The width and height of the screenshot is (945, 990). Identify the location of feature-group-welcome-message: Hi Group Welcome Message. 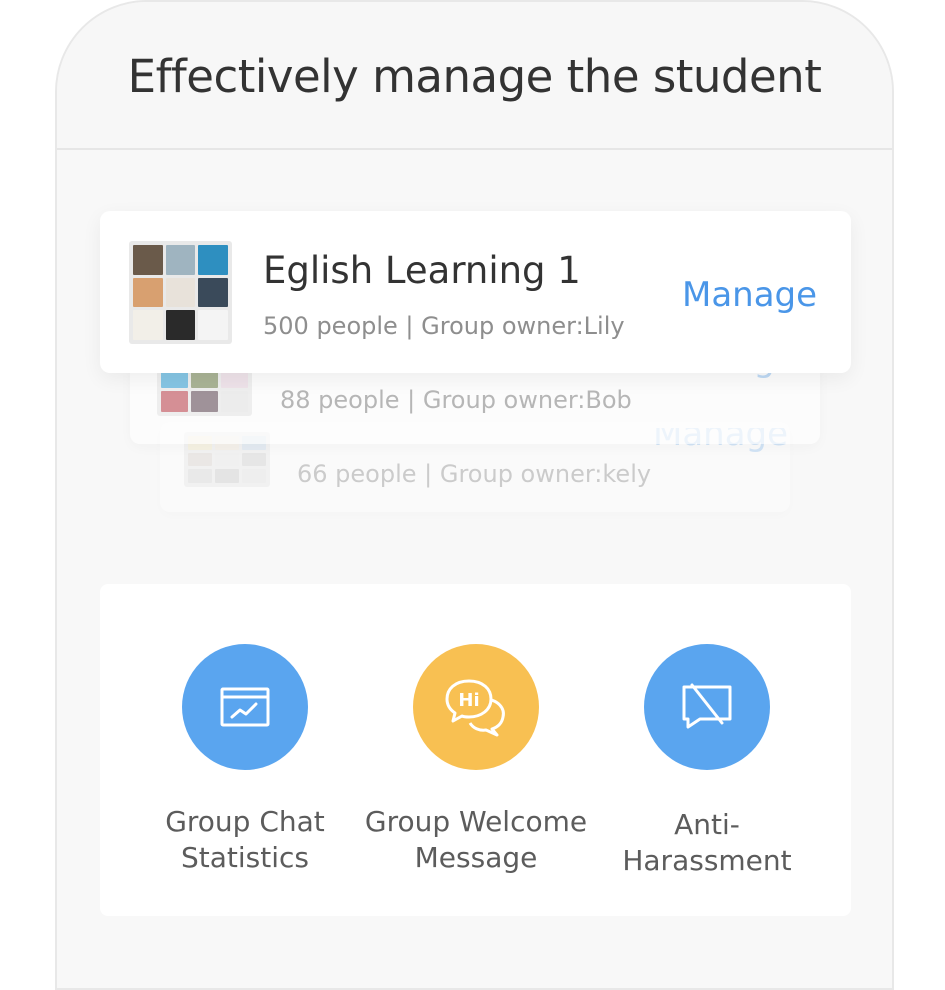
(476, 760).